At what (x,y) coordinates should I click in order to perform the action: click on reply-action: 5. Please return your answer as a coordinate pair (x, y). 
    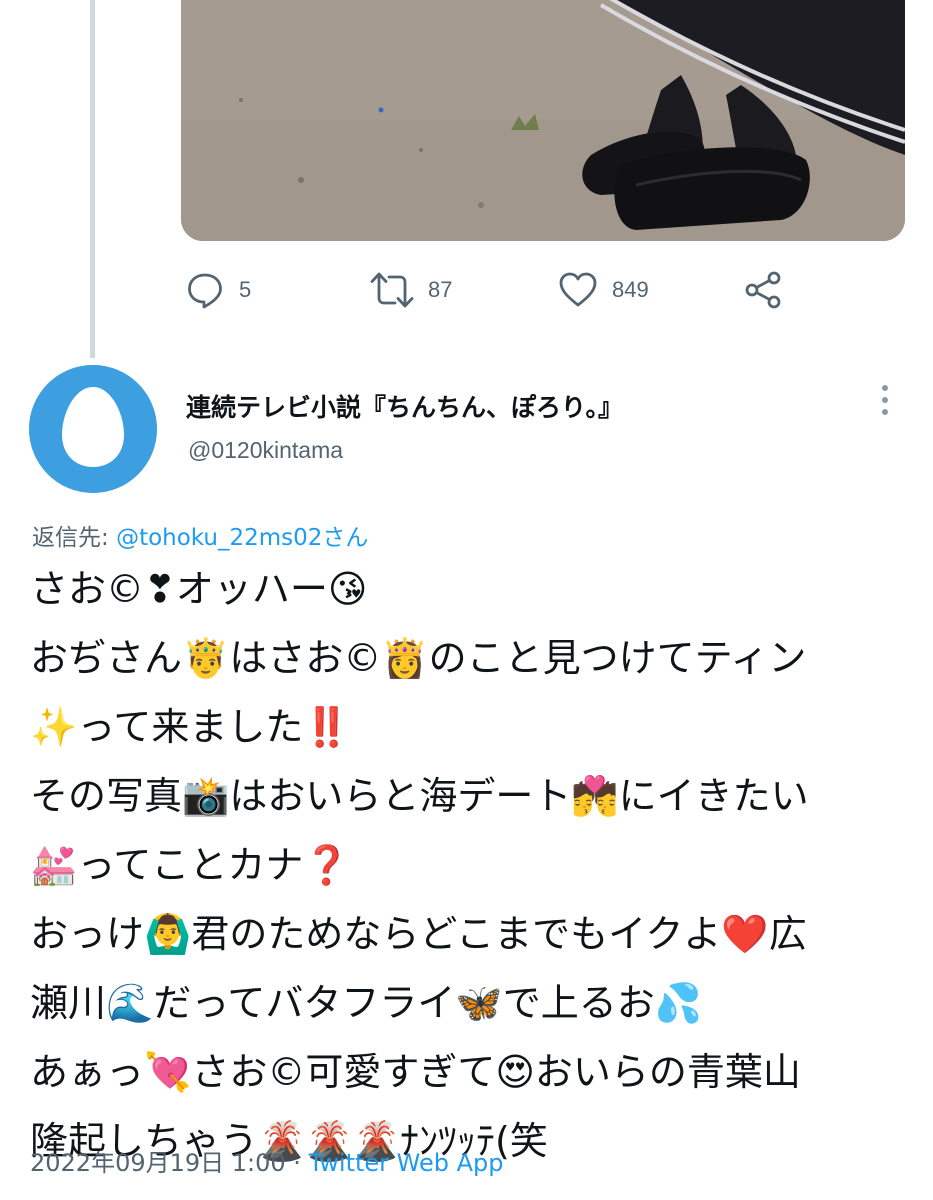
    Looking at the image, I should click on (218, 289).